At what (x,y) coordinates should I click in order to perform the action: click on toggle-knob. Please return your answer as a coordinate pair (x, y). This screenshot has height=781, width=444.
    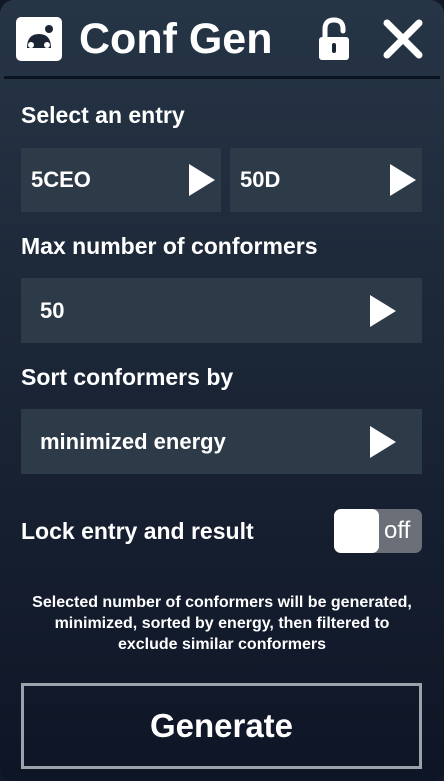
    Looking at the image, I should click on (356, 531).